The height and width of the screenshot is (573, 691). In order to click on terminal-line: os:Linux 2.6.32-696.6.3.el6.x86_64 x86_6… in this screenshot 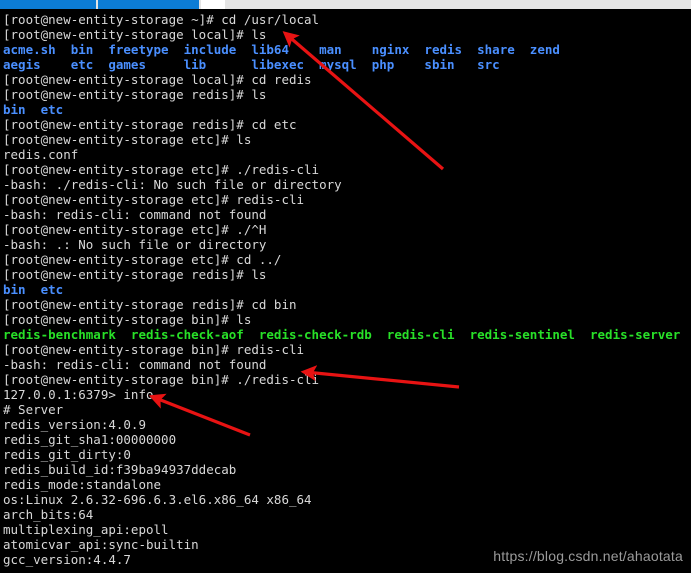, I will do `click(157, 499)`.